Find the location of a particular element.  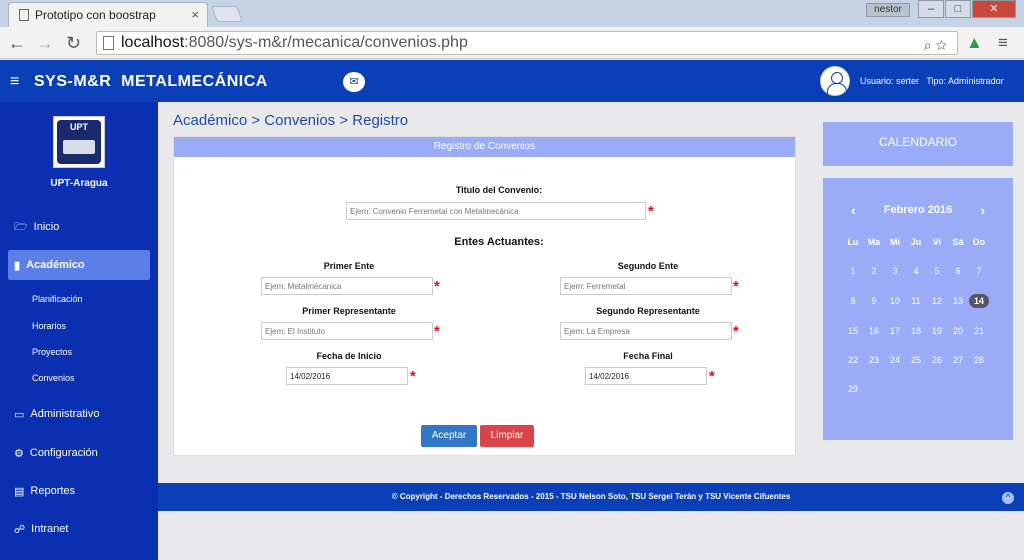

drive-icon: ▲ is located at coordinates (974, 43).